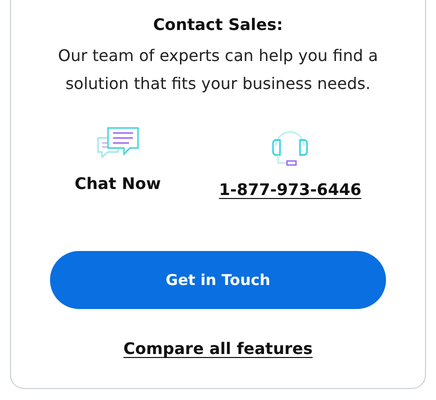  What do you see at coordinates (218, 348) in the screenshot?
I see `compare-features-link: Compare all features` at bounding box center [218, 348].